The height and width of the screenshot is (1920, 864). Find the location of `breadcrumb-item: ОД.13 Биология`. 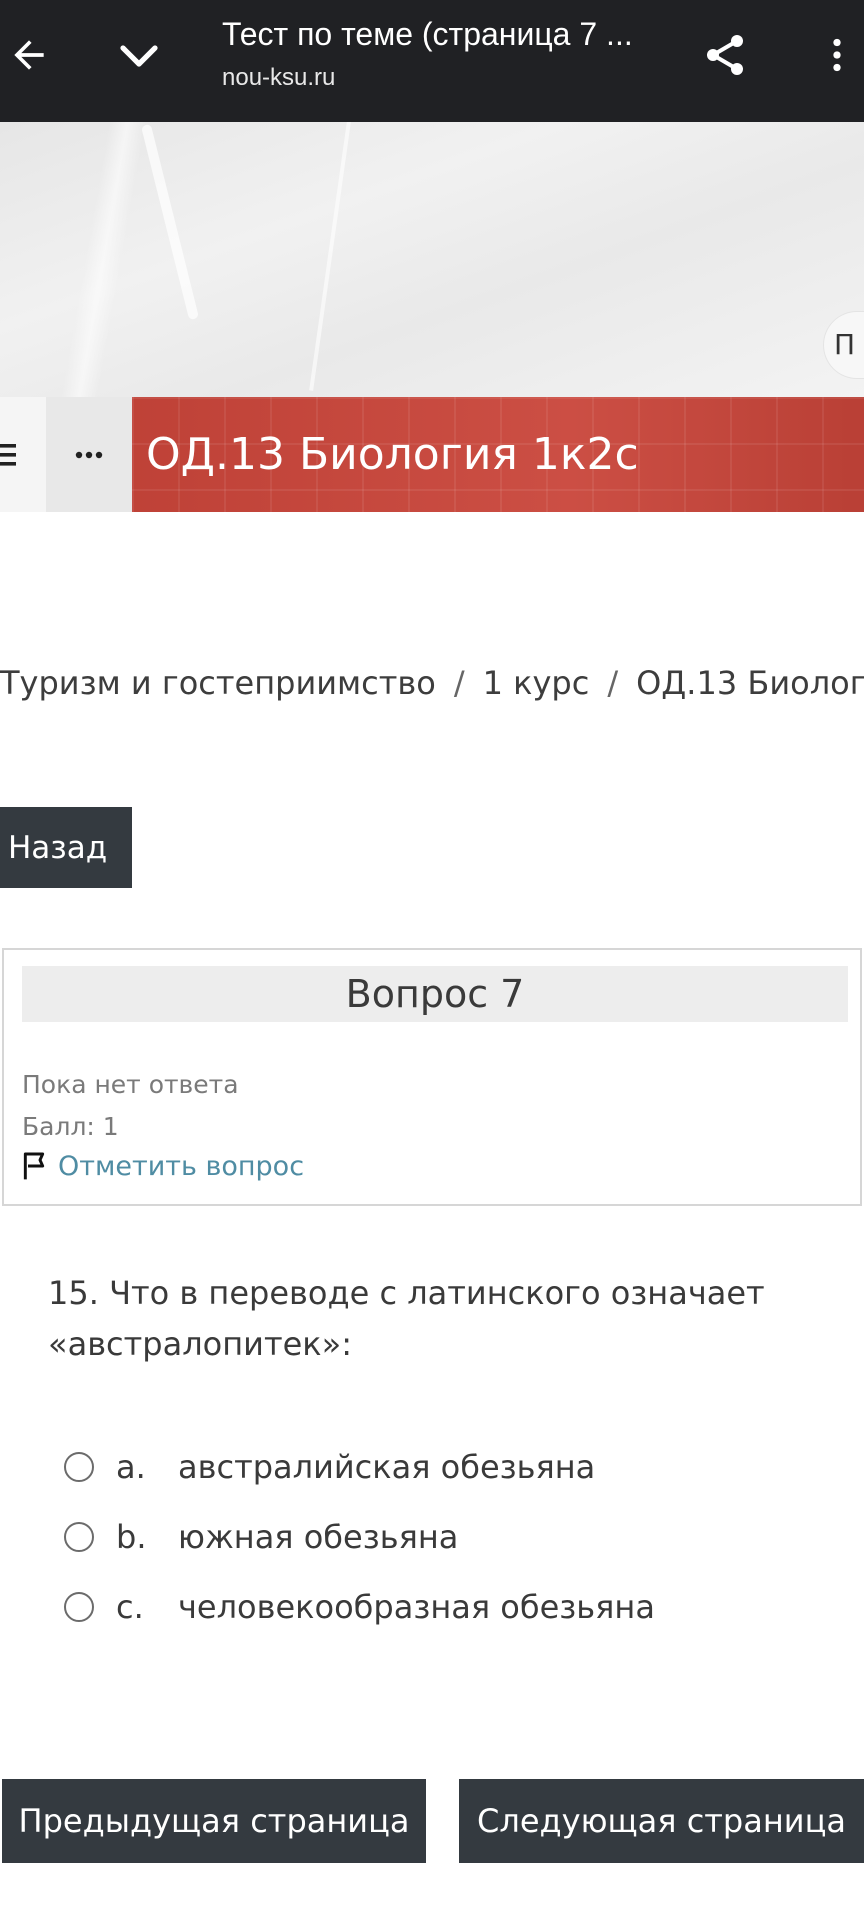

breadcrumb-item: ОД.13 Биология is located at coordinates (750, 683).